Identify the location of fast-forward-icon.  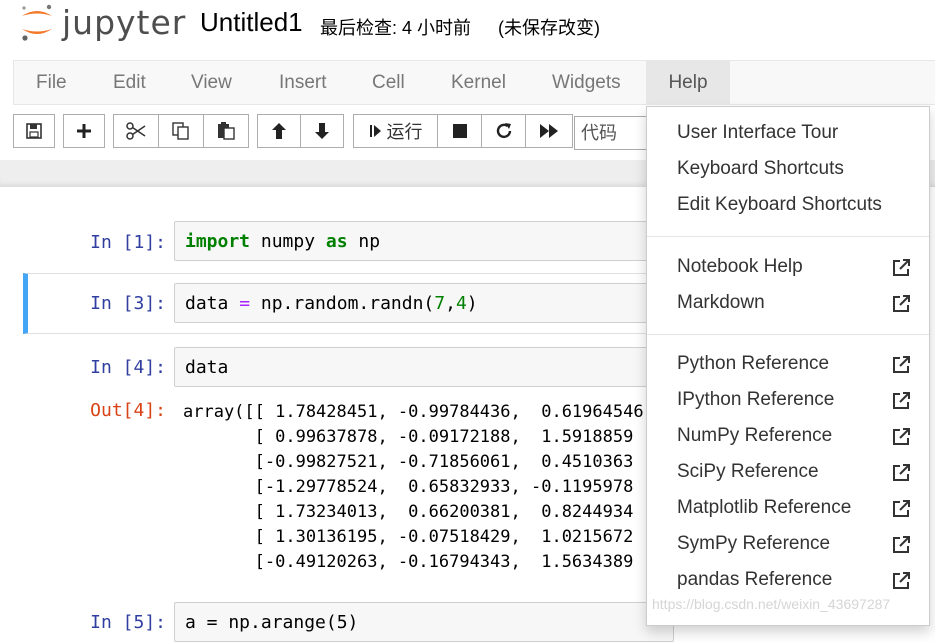
(549, 131).